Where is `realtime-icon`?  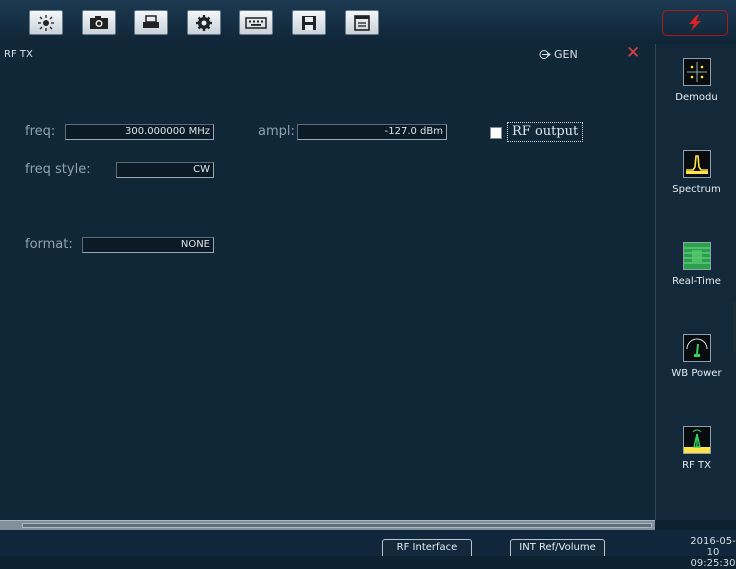
realtime-icon is located at coordinates (696, 256).